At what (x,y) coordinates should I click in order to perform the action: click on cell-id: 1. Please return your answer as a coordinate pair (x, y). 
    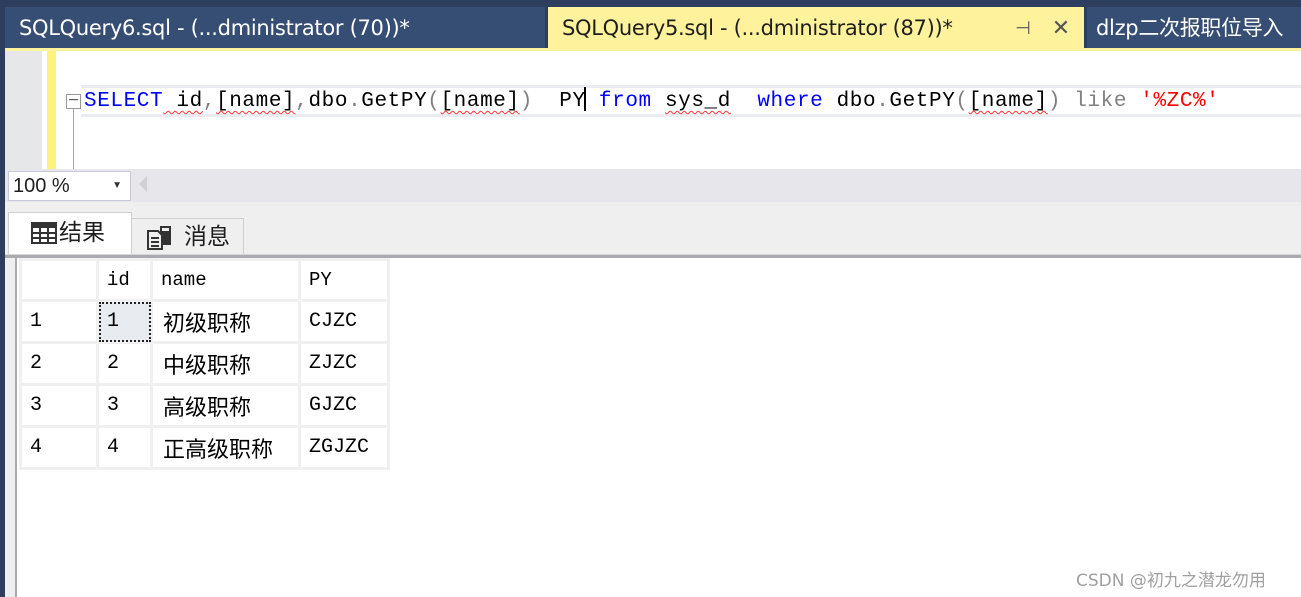
    Looking at the image, I should click on (124, 321).